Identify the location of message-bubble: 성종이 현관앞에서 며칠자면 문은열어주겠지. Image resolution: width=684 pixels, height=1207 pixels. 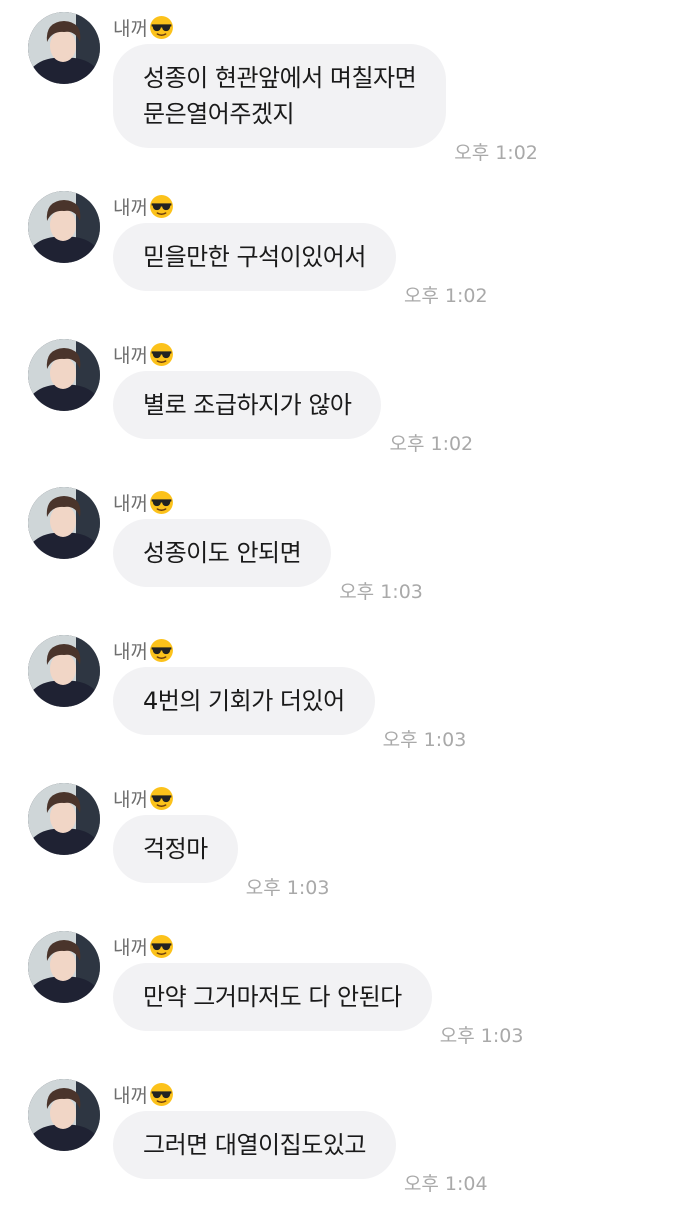
(280, 96).